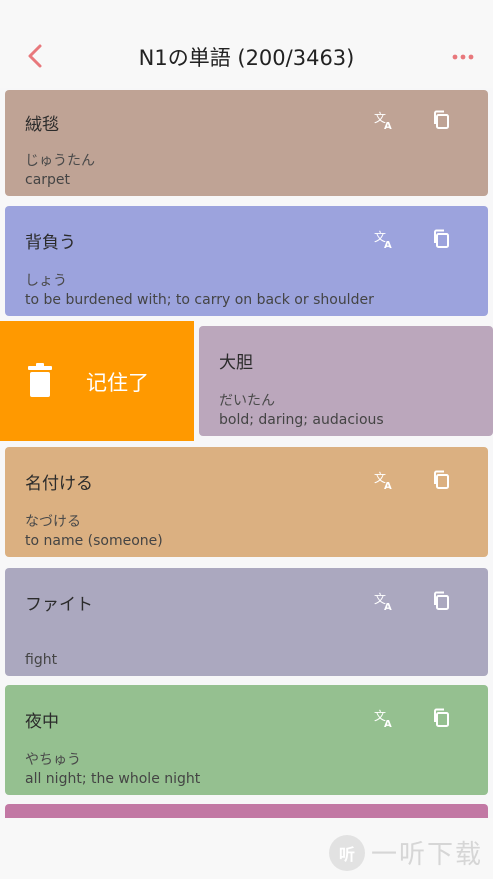  I want to click on word-reading: じゅうたん, so click(60, 161).